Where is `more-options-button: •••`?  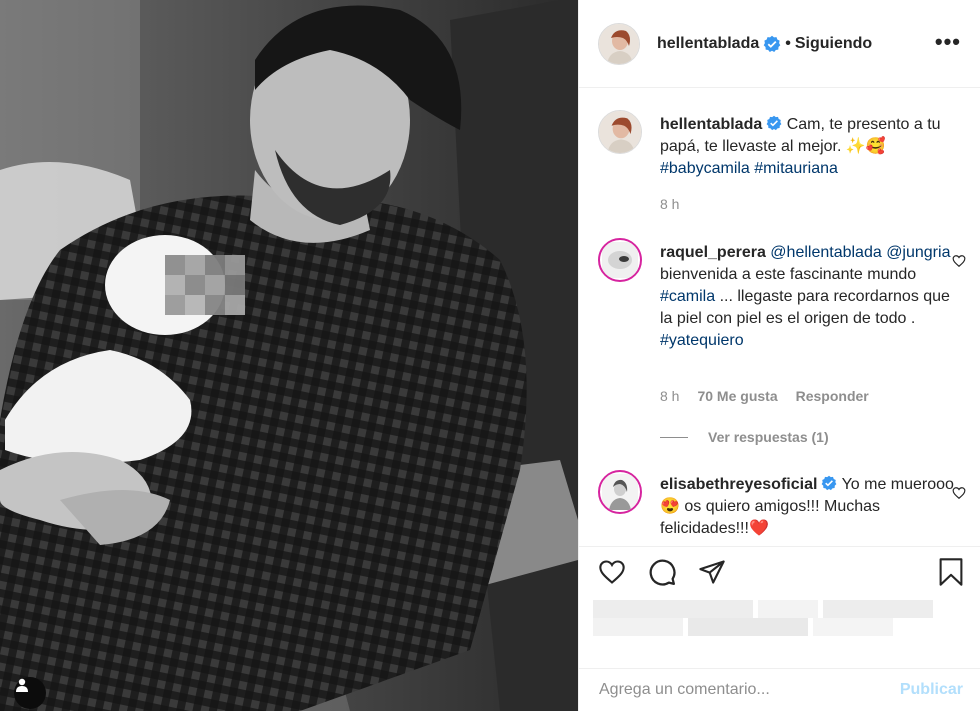
more-options-button: ••• is located at coordinates (948, 42).